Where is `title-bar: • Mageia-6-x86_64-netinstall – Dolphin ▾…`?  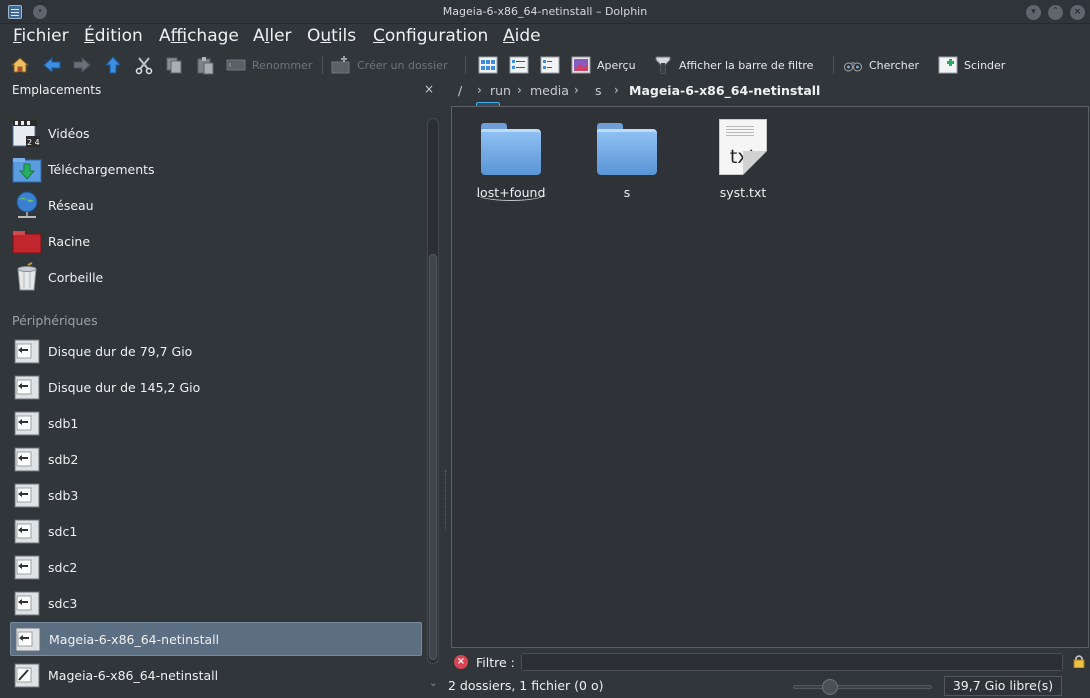
title-bar: • Mageia-6-x86_64-netinstall – Dolphin ▾… is located at coordinates (545, 12).